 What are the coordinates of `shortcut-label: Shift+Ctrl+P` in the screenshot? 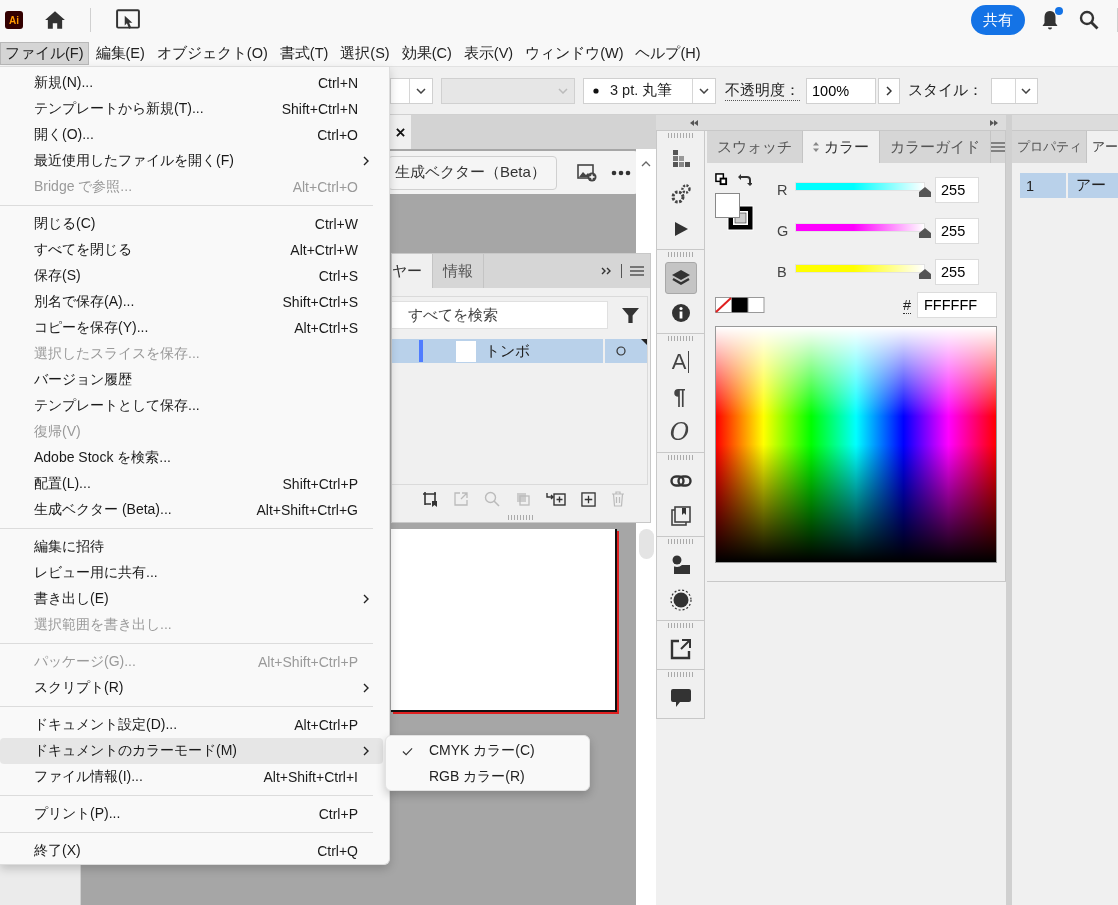 It's located at (320, 484).